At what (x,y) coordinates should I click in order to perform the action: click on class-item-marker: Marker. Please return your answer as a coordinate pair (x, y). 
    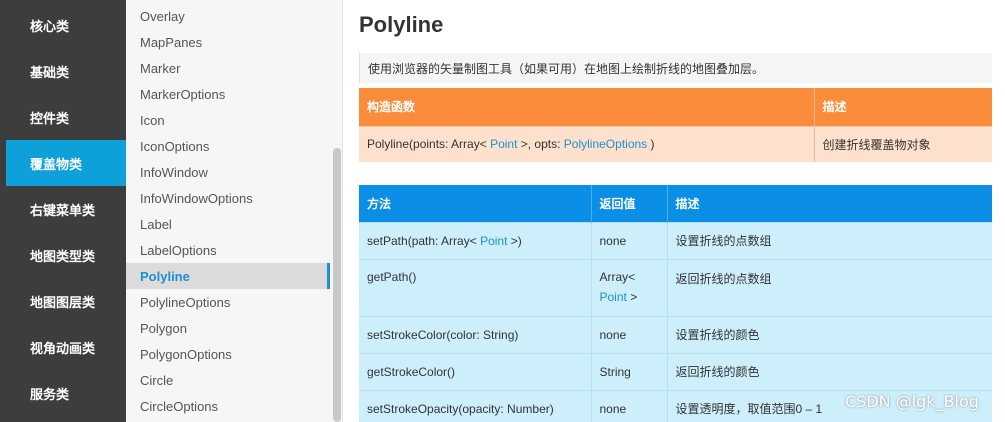
    Looking at the image, I should click on (228, 68).